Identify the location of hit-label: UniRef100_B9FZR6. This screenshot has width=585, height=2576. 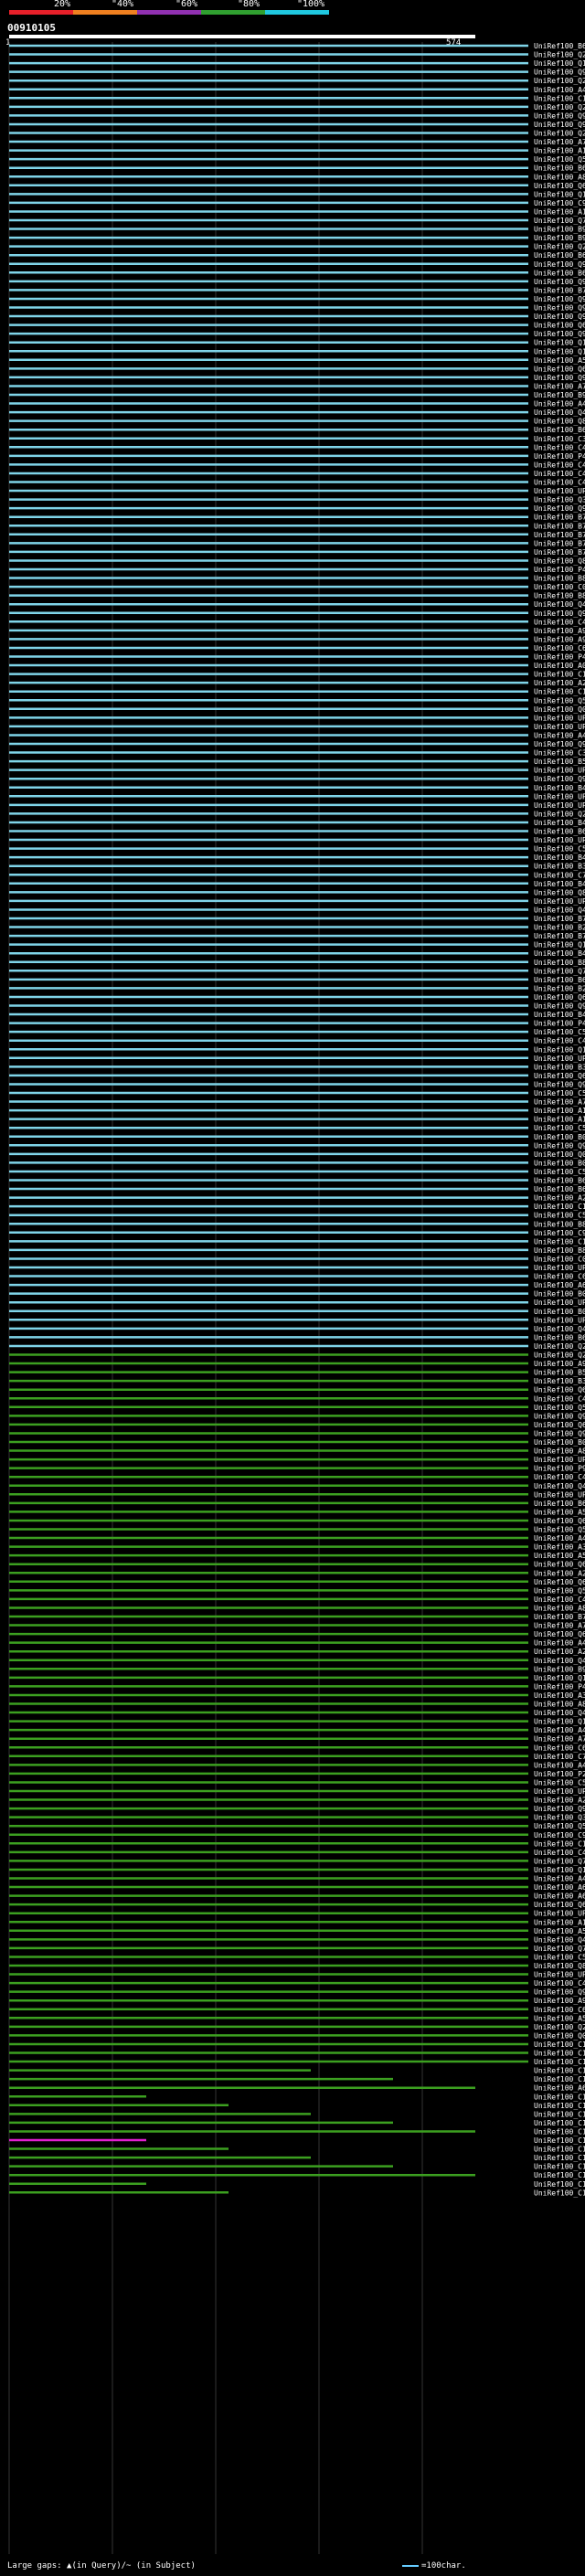
(560, 238).